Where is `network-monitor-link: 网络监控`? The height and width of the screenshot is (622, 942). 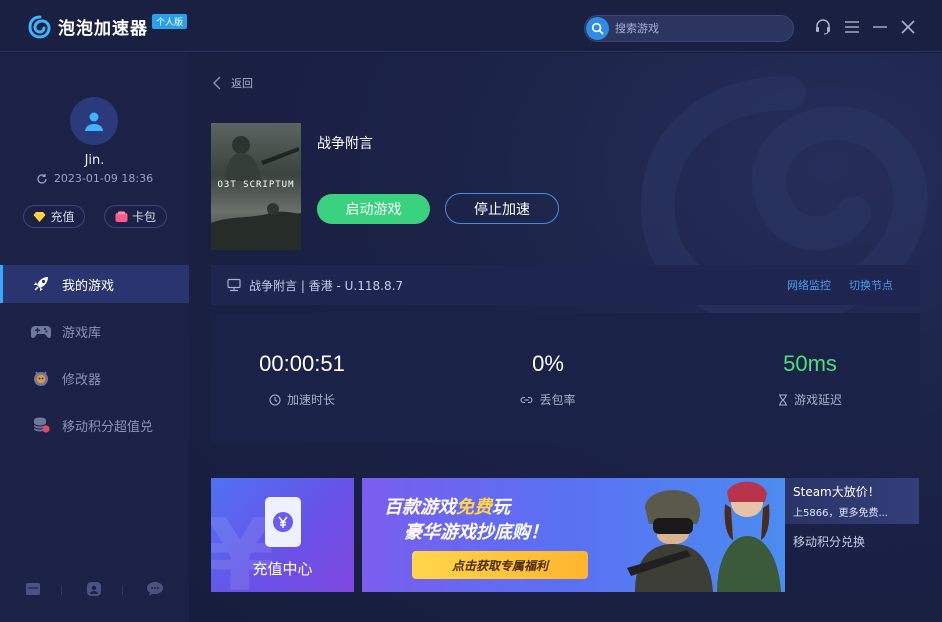
network-monitor-link: 网络监控 is located at coordinates (809, 285).